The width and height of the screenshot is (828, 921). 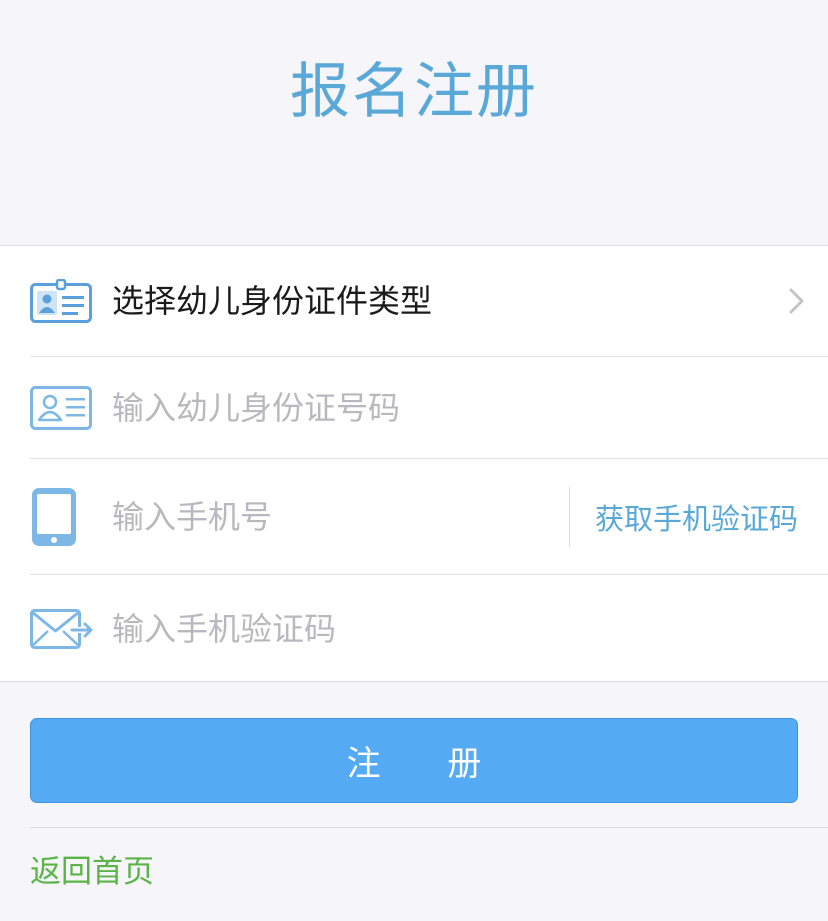 I want to click on id-type-selector: 选择幼儿身份证件类型, so click(x=429, y=301).